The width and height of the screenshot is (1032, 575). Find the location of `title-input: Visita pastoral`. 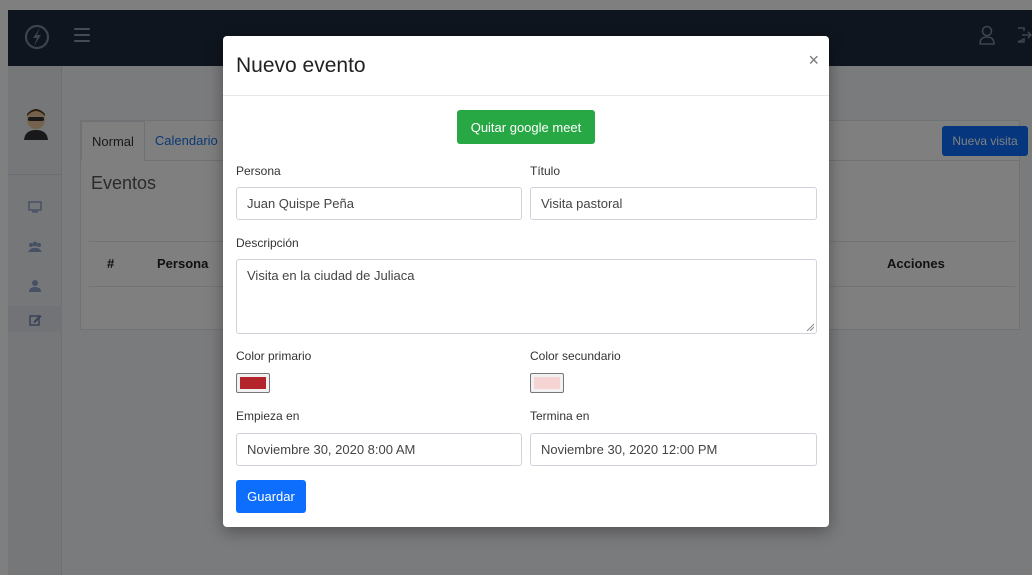

title-input: Visita pastoral is located at coordinates (673, 203).